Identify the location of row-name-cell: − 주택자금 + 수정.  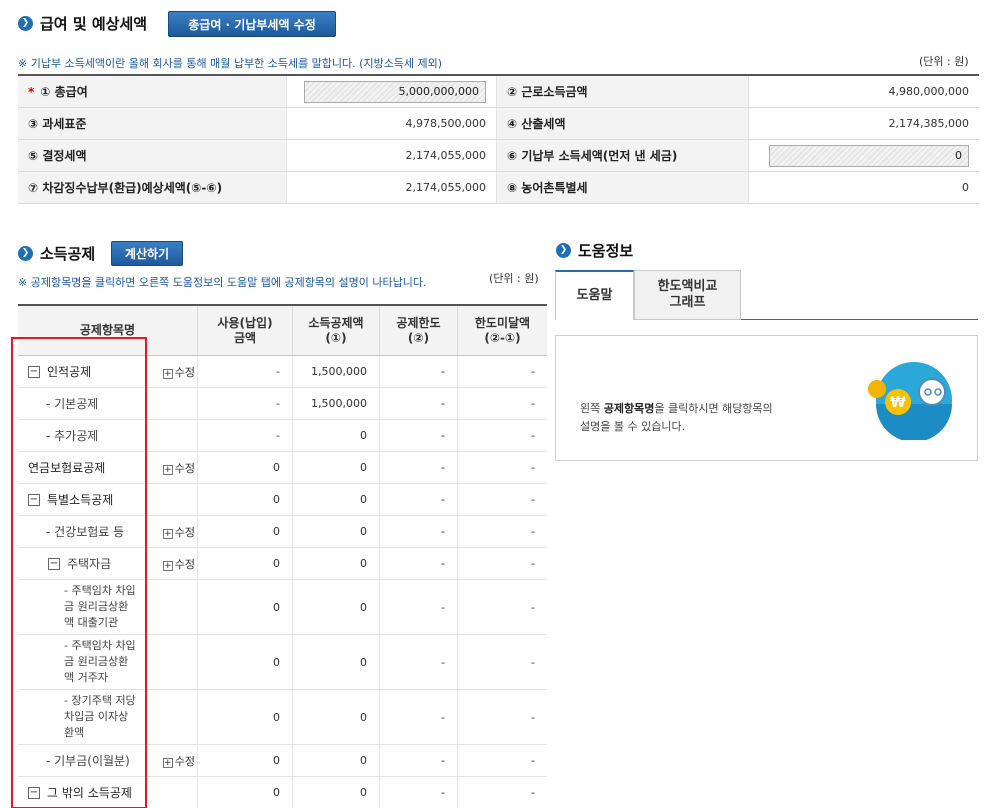
(108, 563).